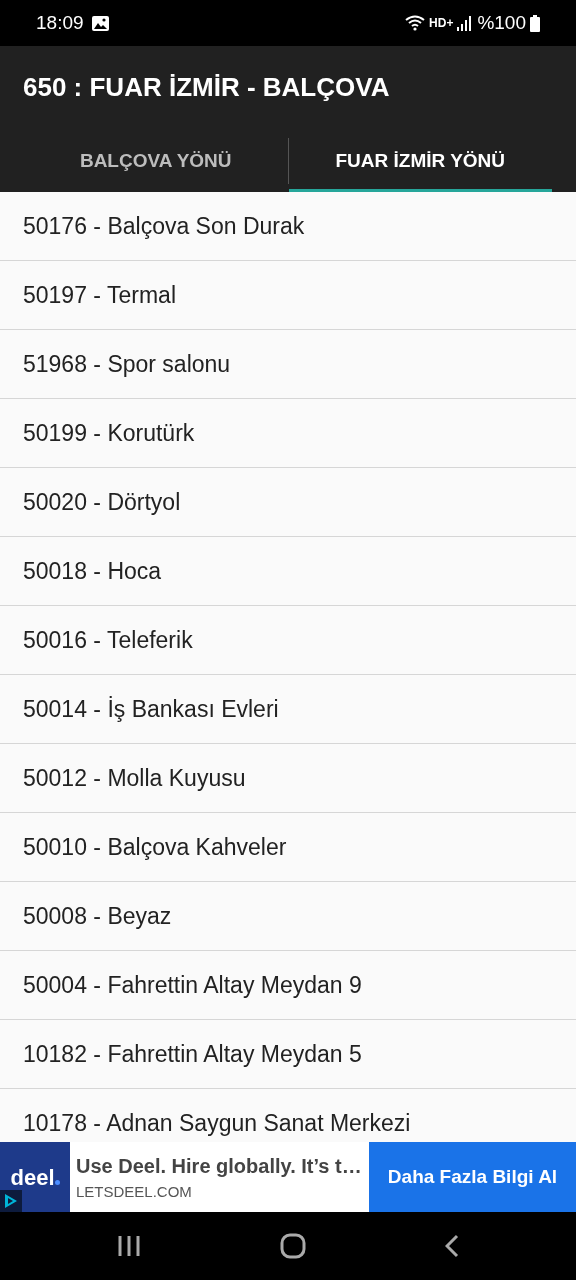 The image size is (576, 1280). What do you see at coordinates (451, 1246) in the screenshot?
I see `back-icon` at bounding box center [451, 1246].